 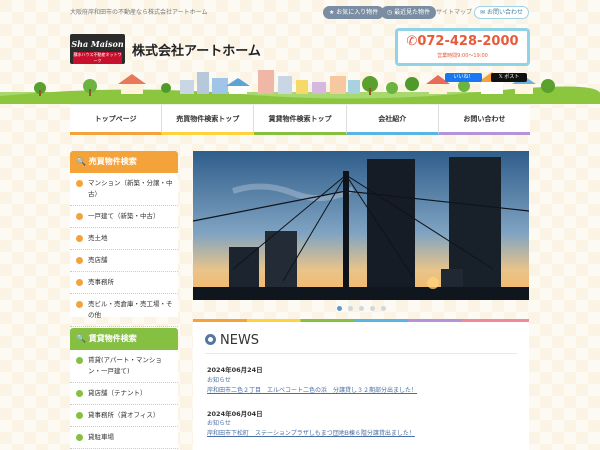 I want to click on sidebar-item-label: マンション（新築・分譲・中古）, so click(x=130, y=188).